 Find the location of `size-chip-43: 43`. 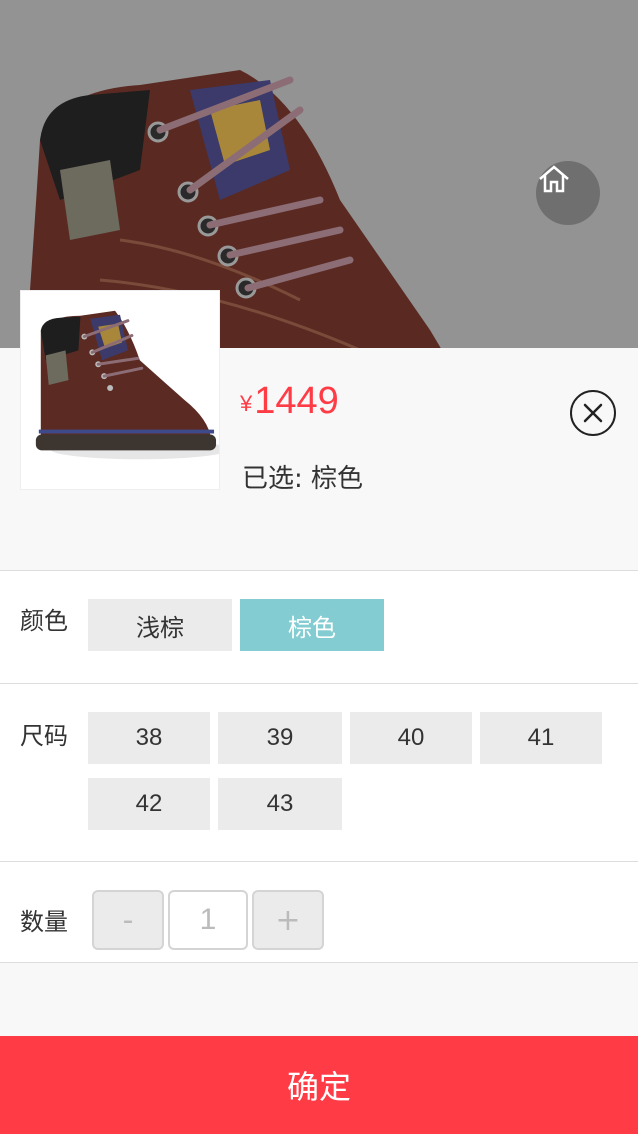

size-chip-43: 43 is located at coordinates (280, 804).